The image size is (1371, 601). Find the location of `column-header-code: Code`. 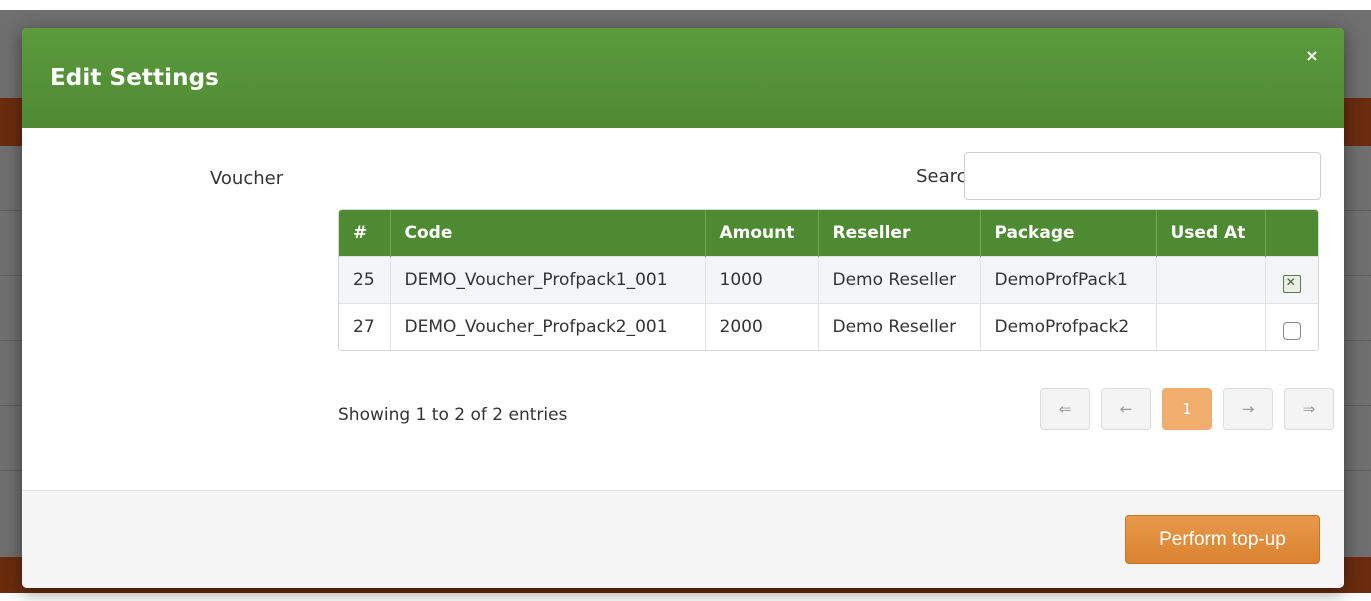

column-header-code: Code is located at coordinates (548, 233).